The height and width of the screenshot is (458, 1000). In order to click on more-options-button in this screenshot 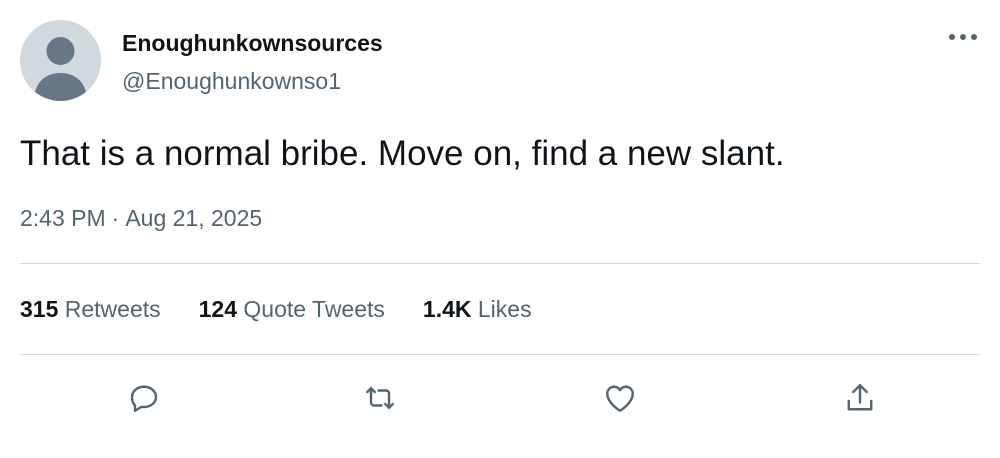, I will do `click(963, 37)`.